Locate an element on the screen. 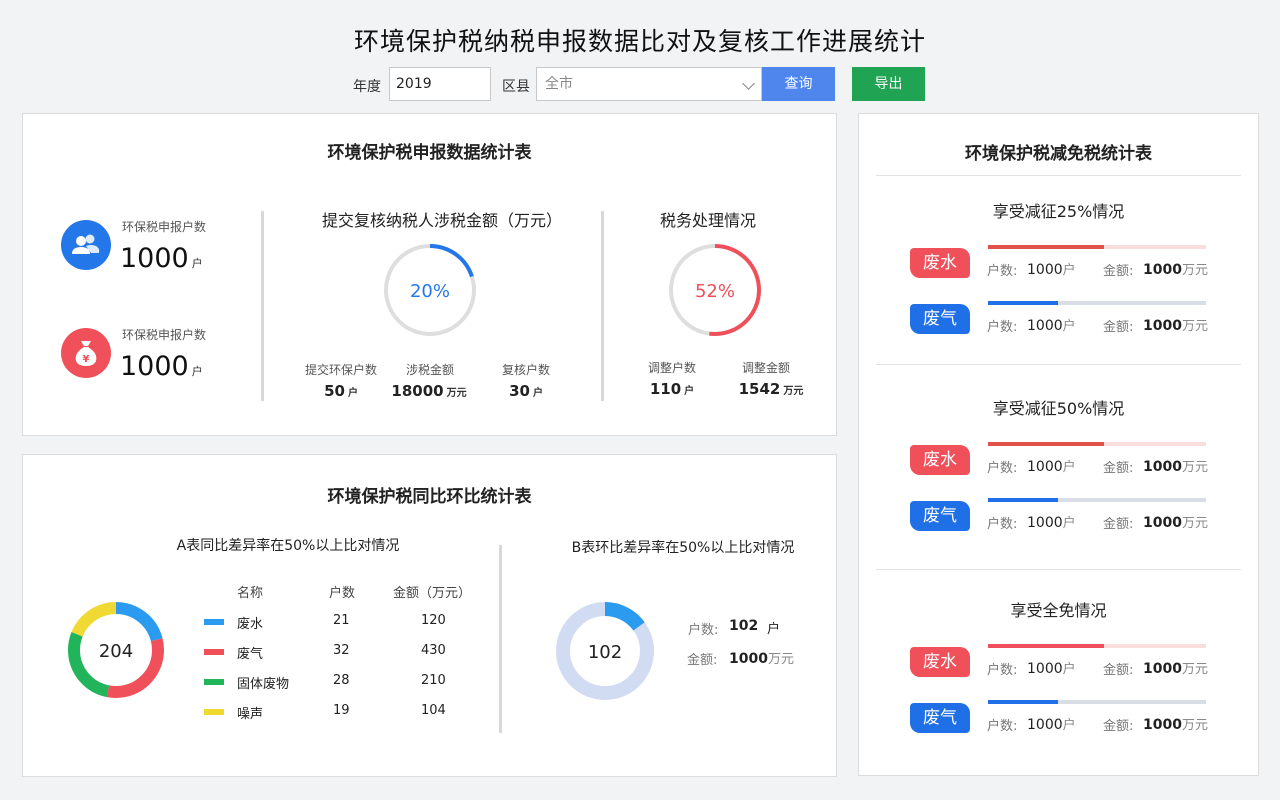  declared-households-value: 1000 户 is located at coordinates (161, 258).